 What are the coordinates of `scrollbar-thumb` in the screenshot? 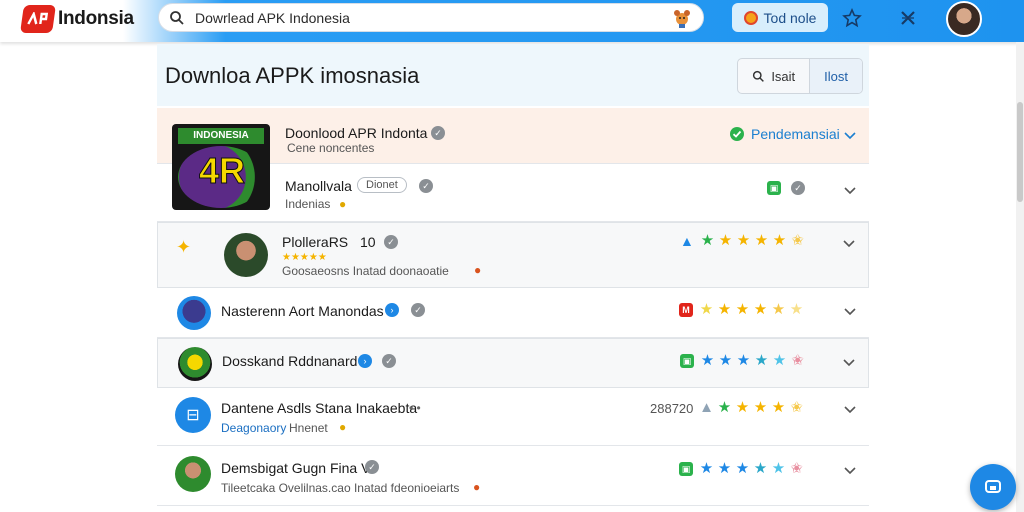 It's located at (1020, 152).